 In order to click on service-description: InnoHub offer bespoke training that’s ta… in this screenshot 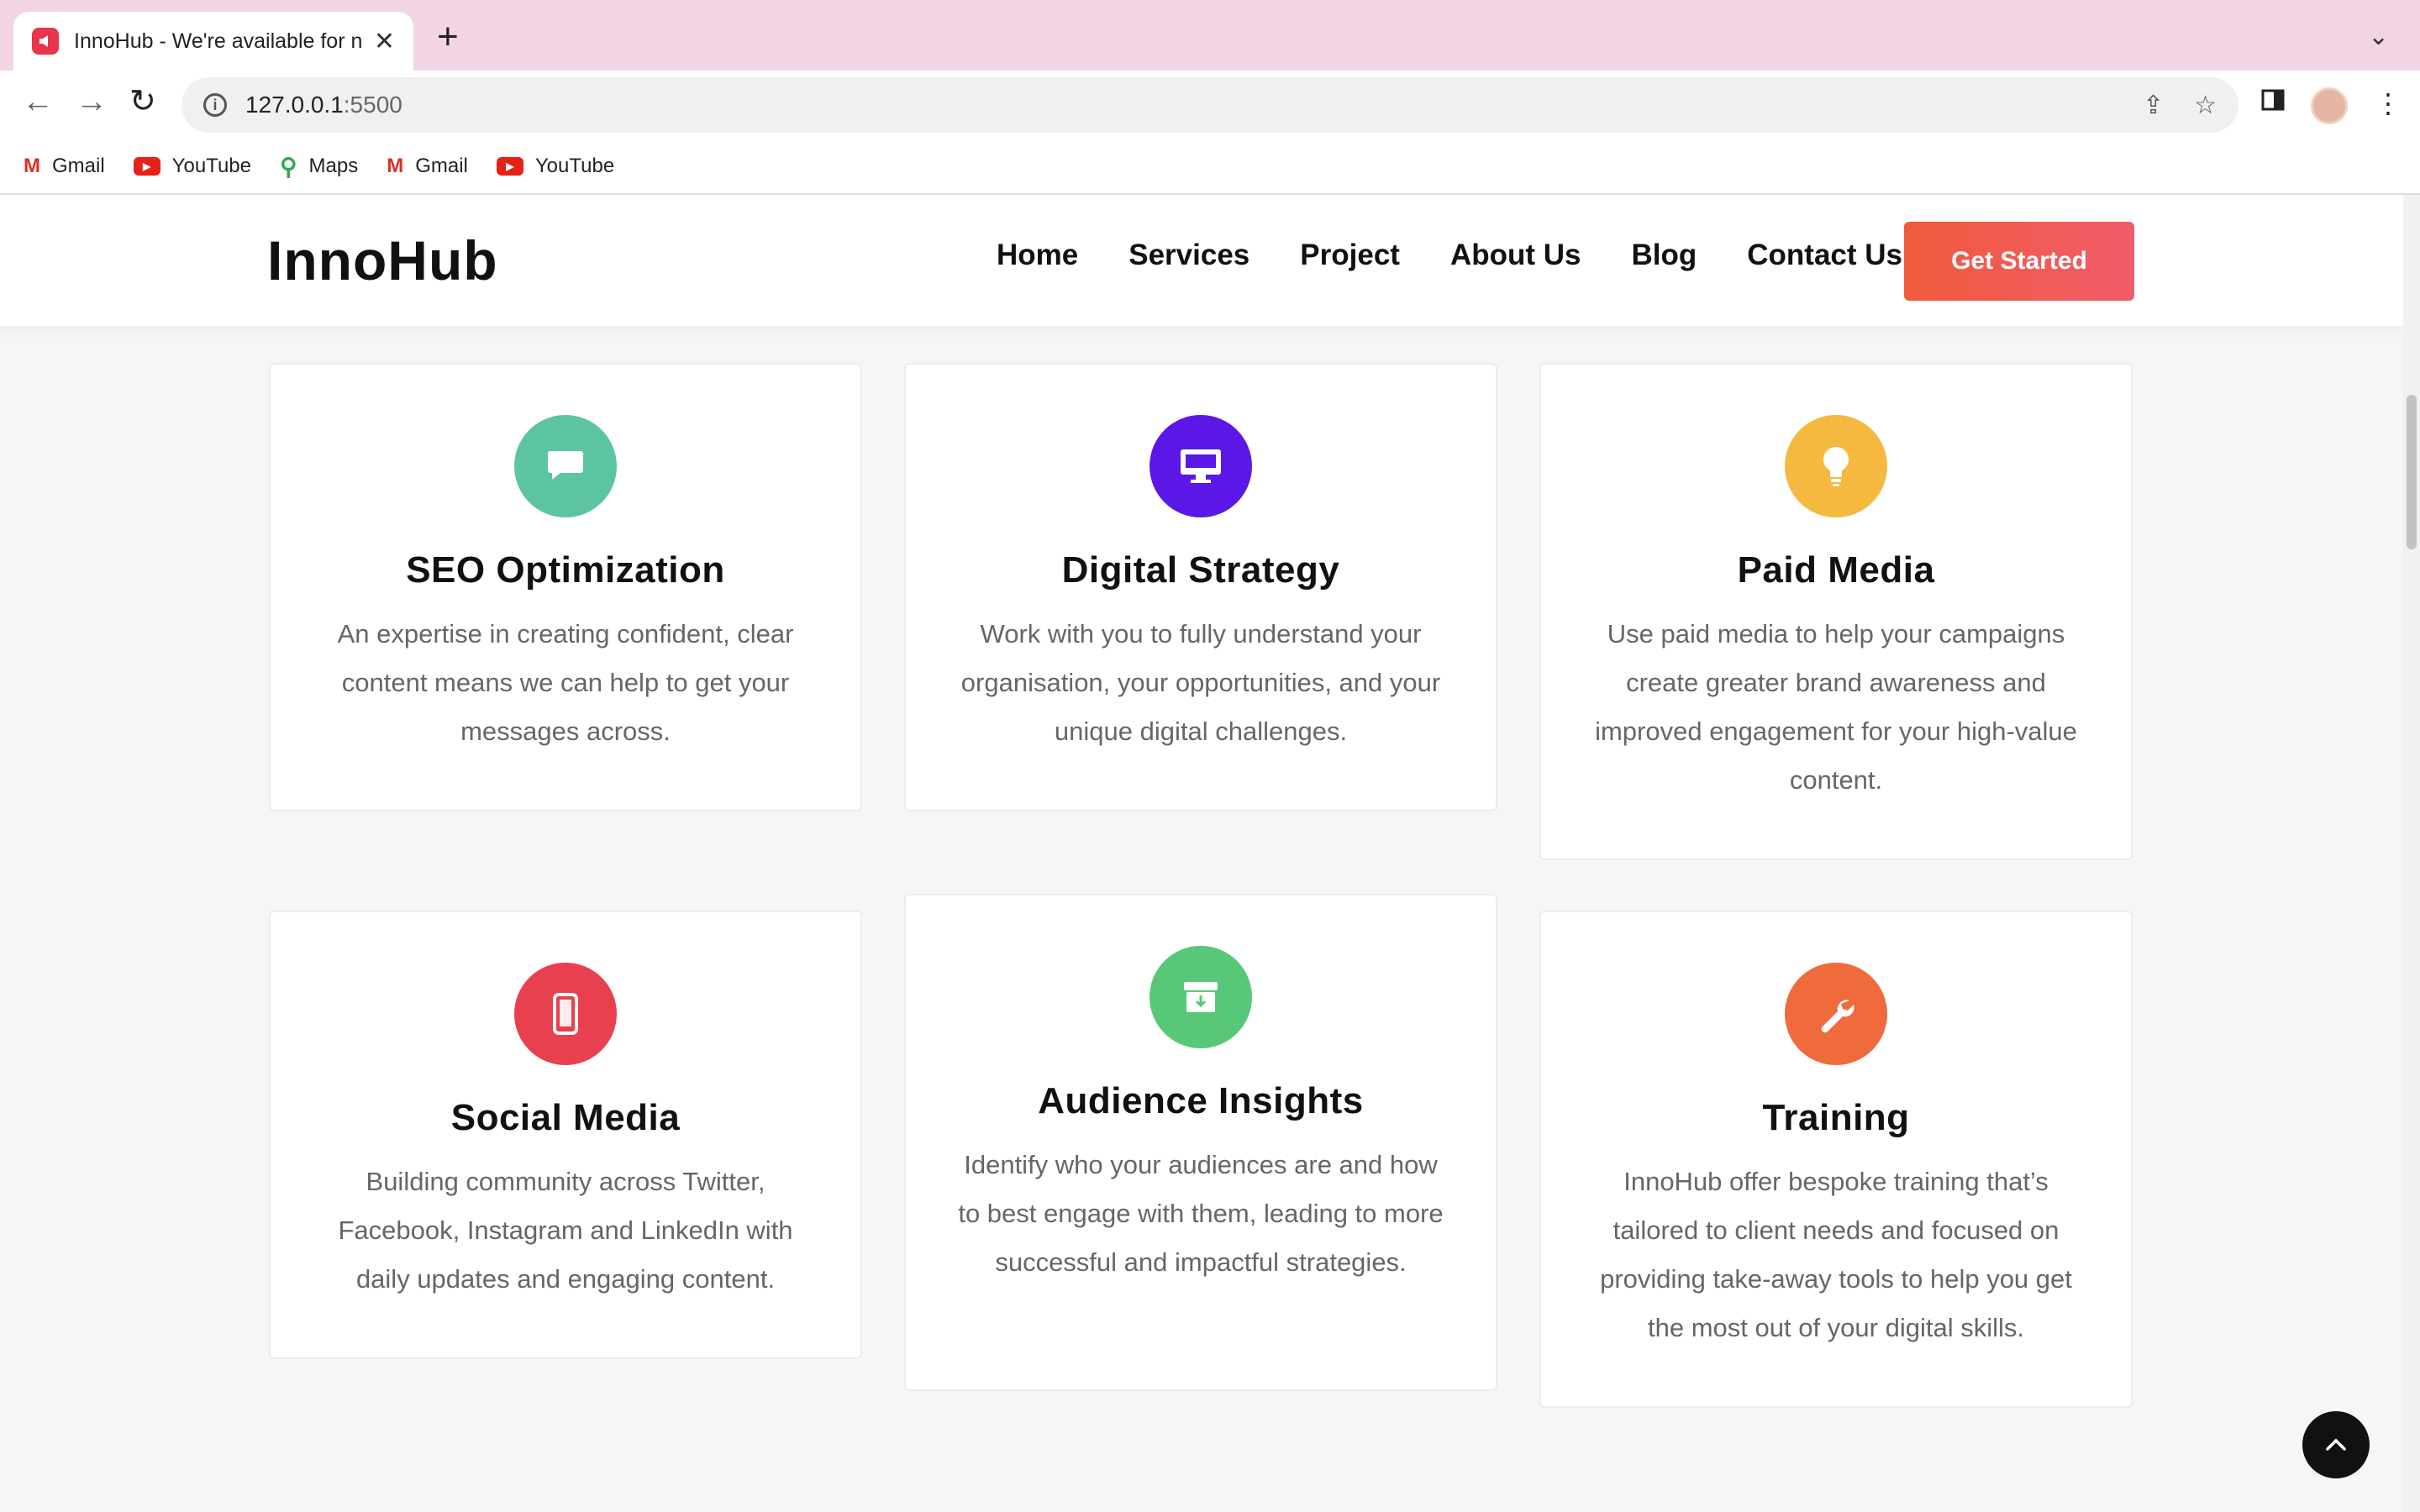, I will do `click(1836, 1254)`.